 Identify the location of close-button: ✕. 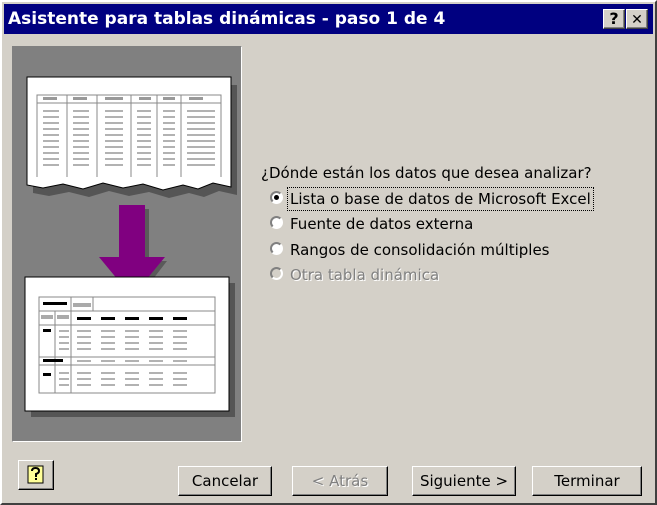
(637, 19).